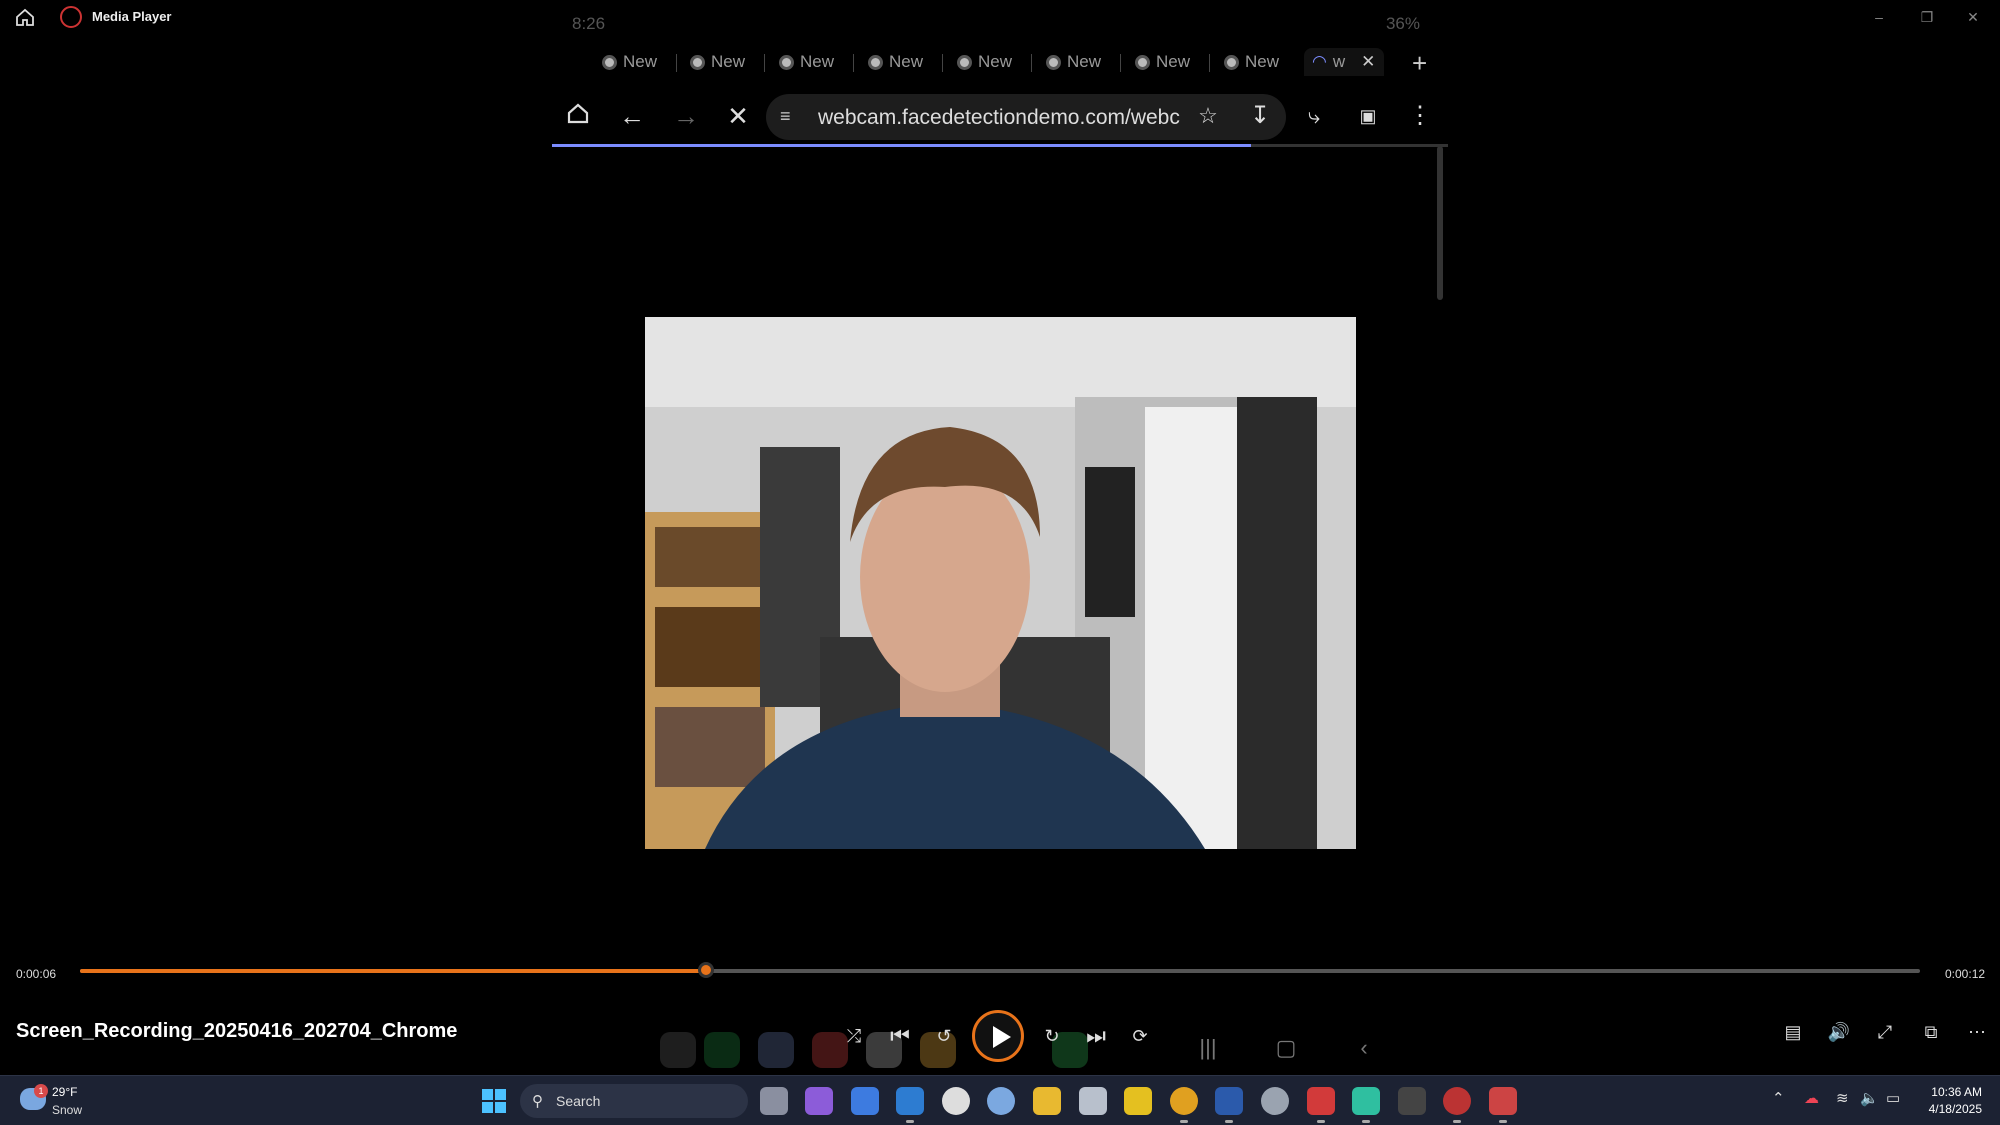 The height and width of the screenshot is (1125, 2000). Describe the element at coordinates (1931, 1032) in the screenshot. I see `mini-view-icon: ⧉` at that location.